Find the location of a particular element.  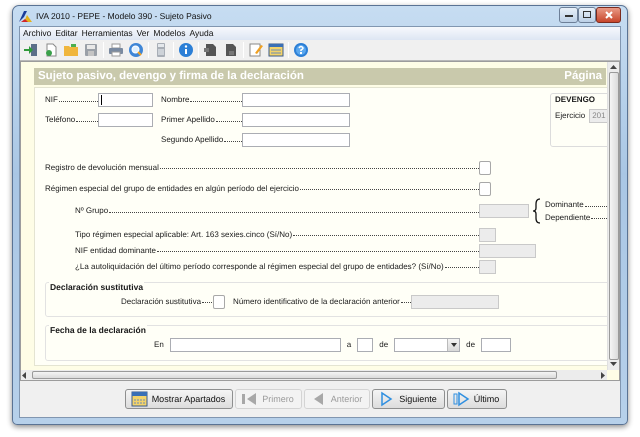

horizontal-scrollbar is located at coordinates (314, 375).